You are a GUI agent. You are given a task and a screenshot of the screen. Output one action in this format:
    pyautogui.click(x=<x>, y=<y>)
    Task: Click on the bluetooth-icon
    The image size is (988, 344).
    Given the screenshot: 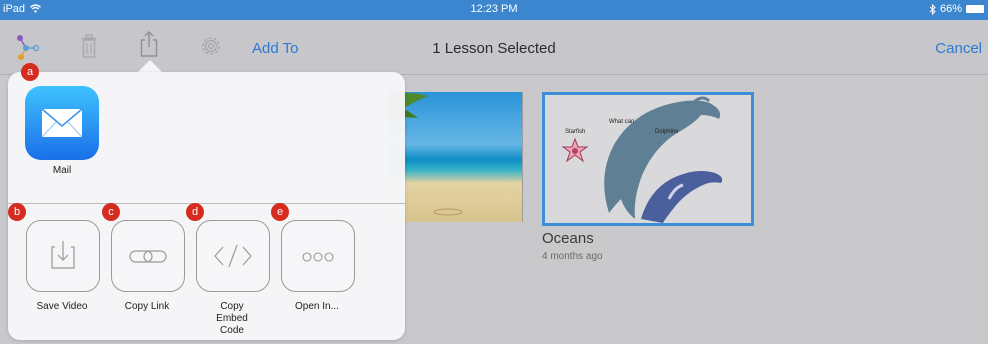 What is the action you would take?
    pyautogui.click(x=932, y=9)
    